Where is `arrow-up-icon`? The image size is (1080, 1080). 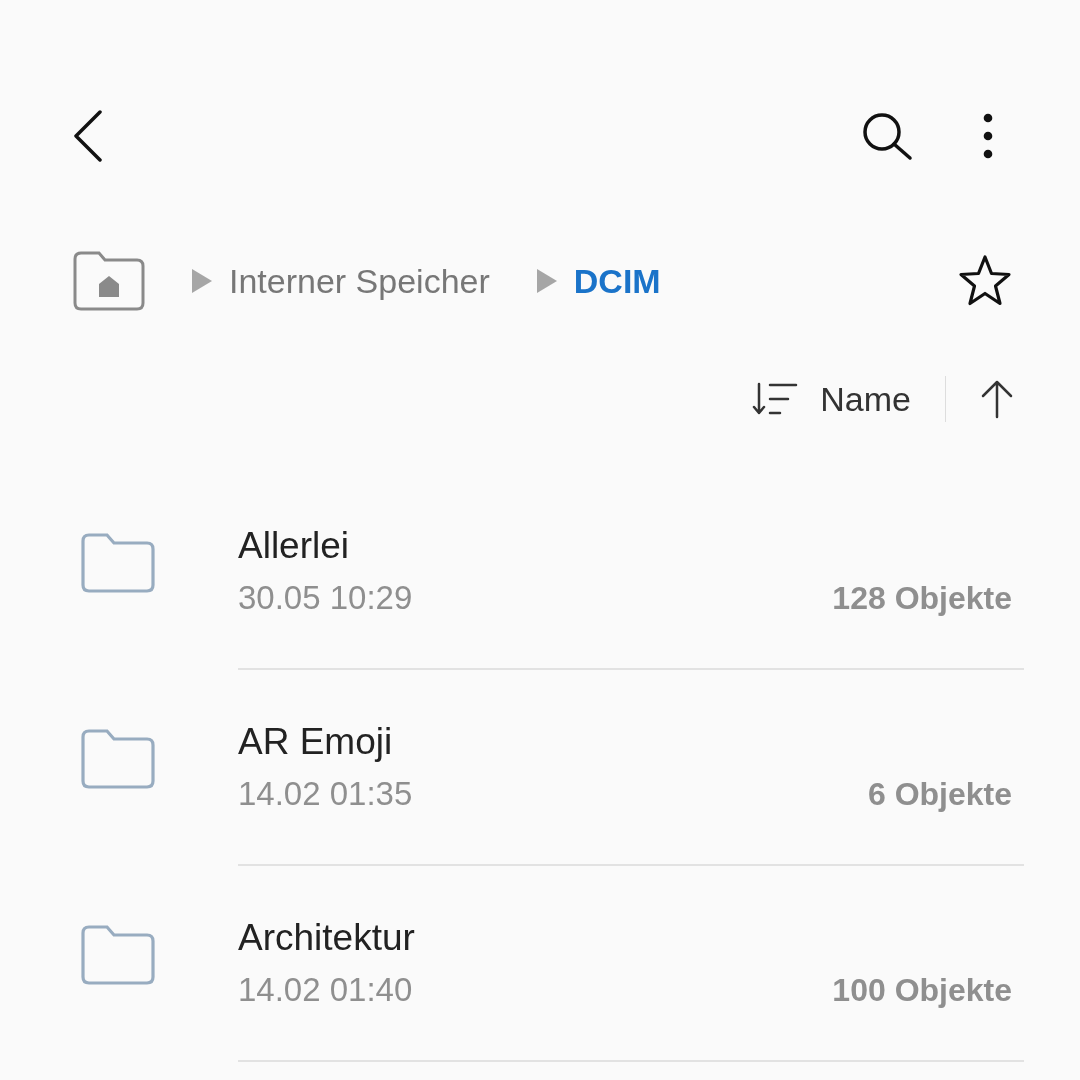
arrow-up-icon is located at coordinates (997, 399).